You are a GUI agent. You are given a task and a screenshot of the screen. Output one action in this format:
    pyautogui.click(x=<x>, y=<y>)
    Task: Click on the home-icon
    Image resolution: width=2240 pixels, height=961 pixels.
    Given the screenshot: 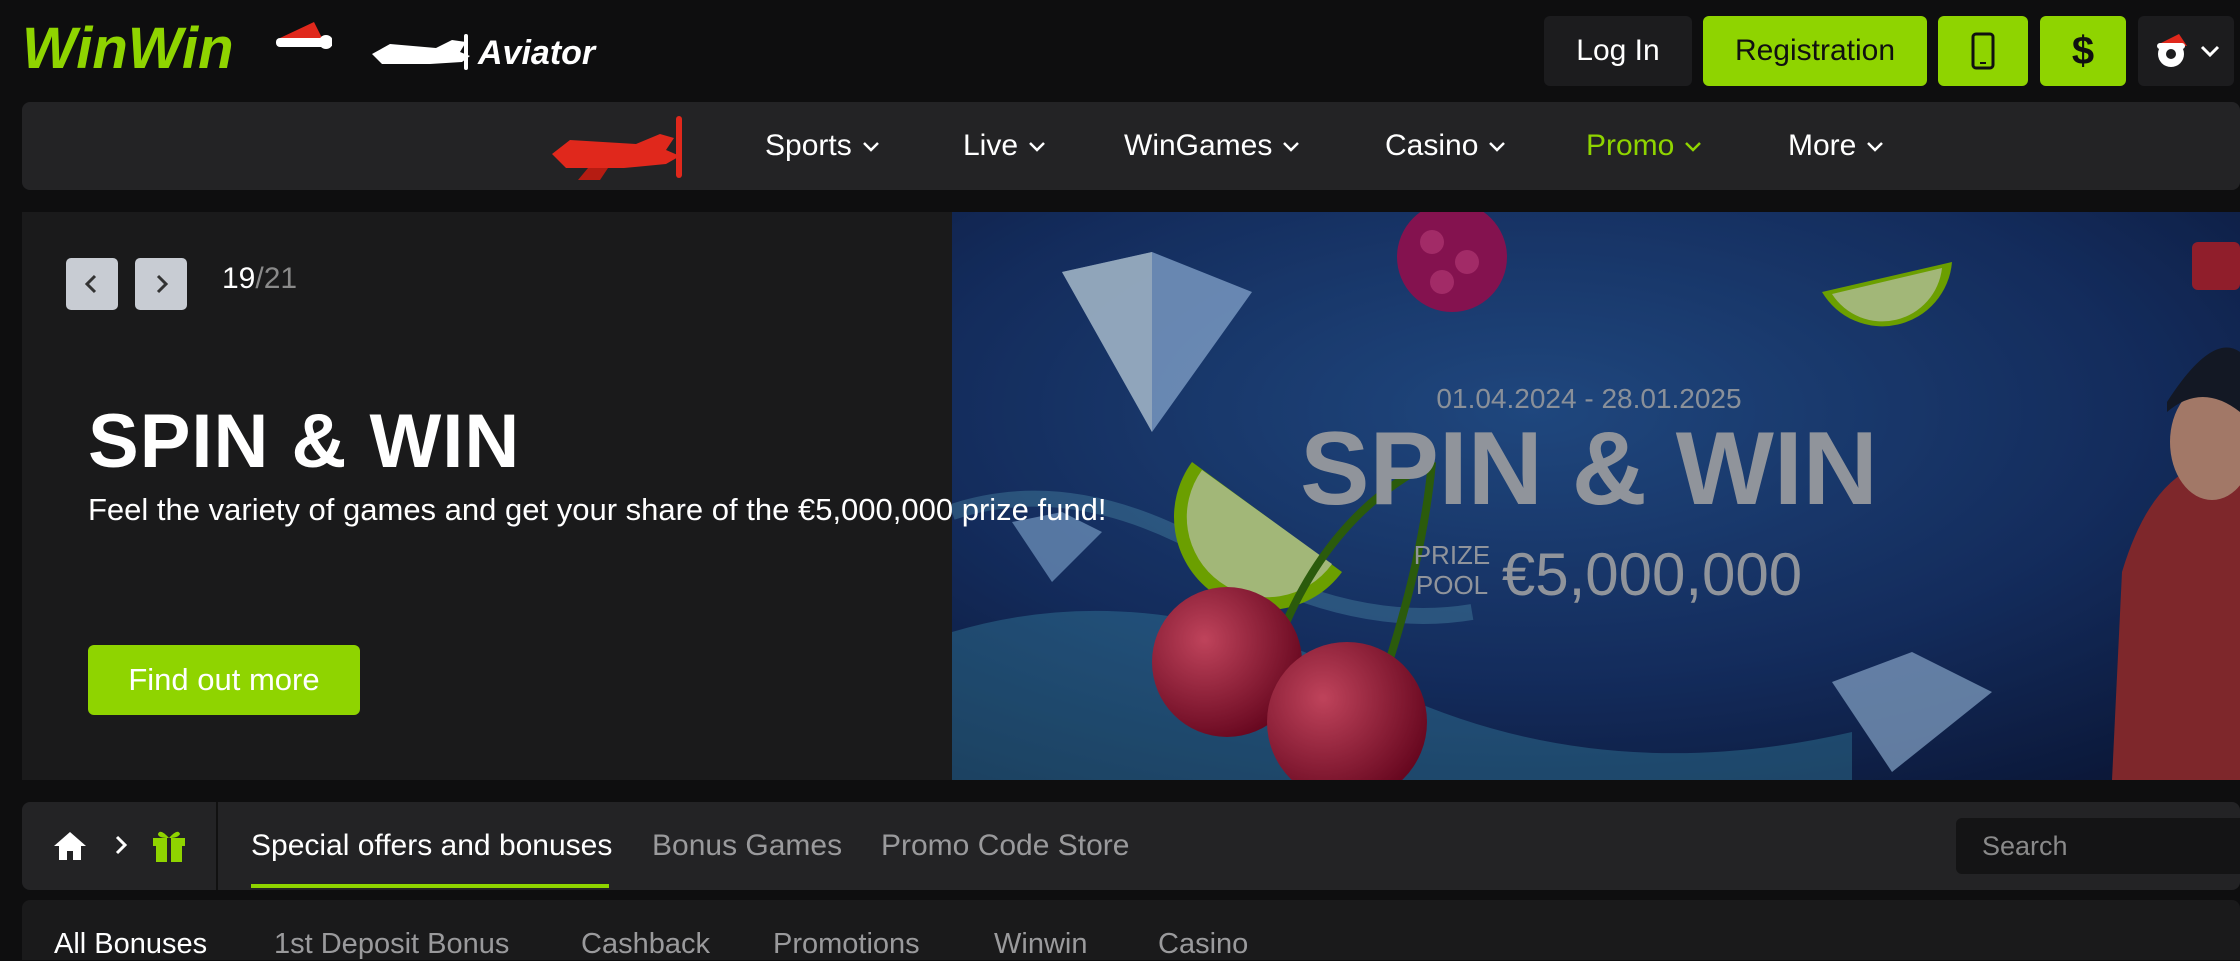 What is the action you would take?
    pyautogui.click(x=70, y=846)
    